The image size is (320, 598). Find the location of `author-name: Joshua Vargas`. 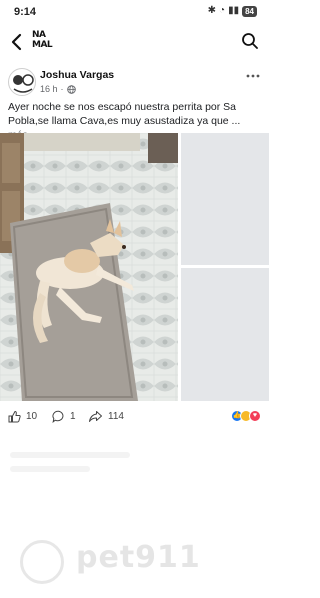

author-name: Joshua Vargas is located at coordinates (77, 75).